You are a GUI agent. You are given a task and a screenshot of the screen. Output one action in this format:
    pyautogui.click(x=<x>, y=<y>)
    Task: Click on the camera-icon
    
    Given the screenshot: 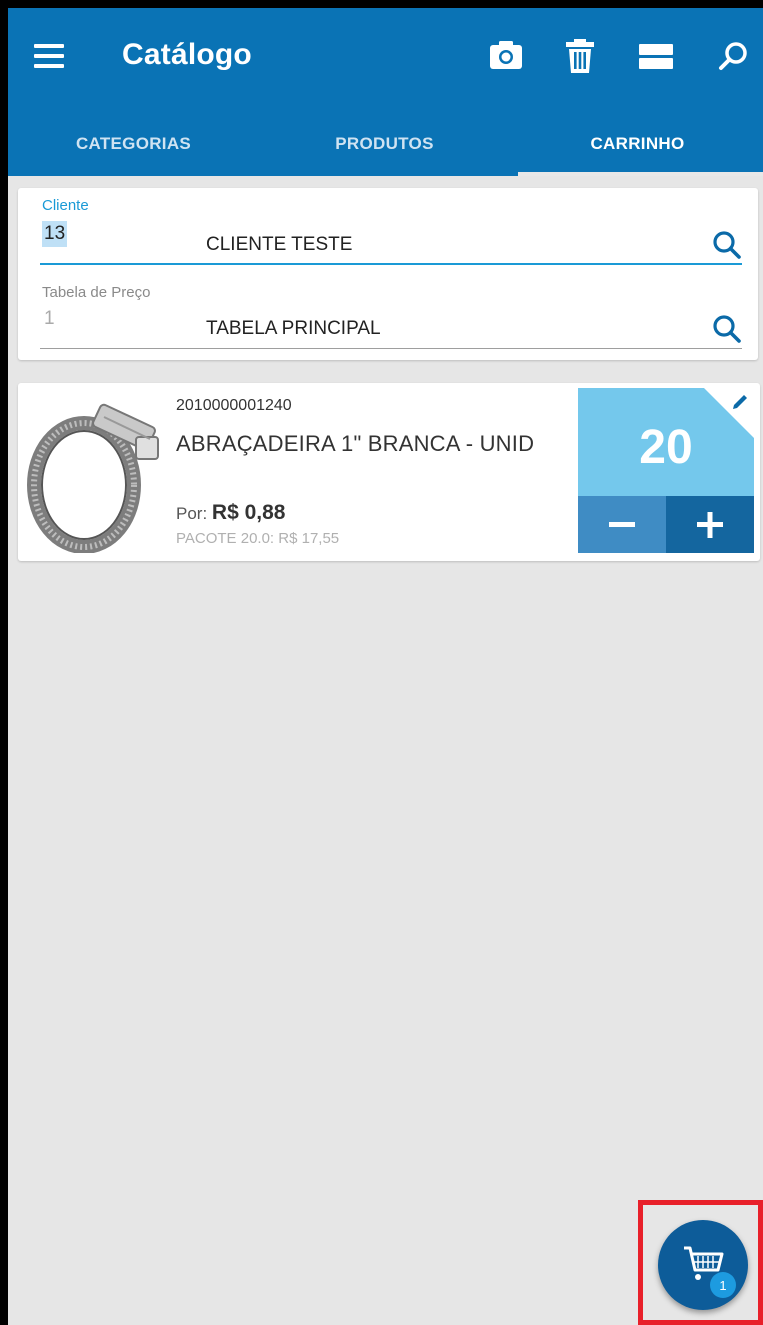 What is the action you would take?
    pyautogui.click(x=506, y=56)
    